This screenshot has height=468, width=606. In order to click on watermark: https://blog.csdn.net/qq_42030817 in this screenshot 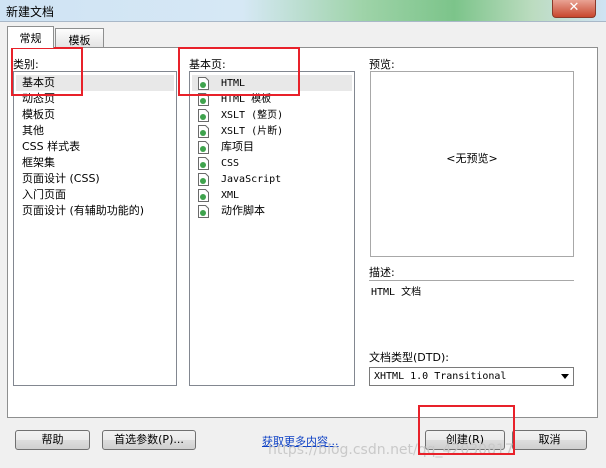, I will do `click(391, 450)`.